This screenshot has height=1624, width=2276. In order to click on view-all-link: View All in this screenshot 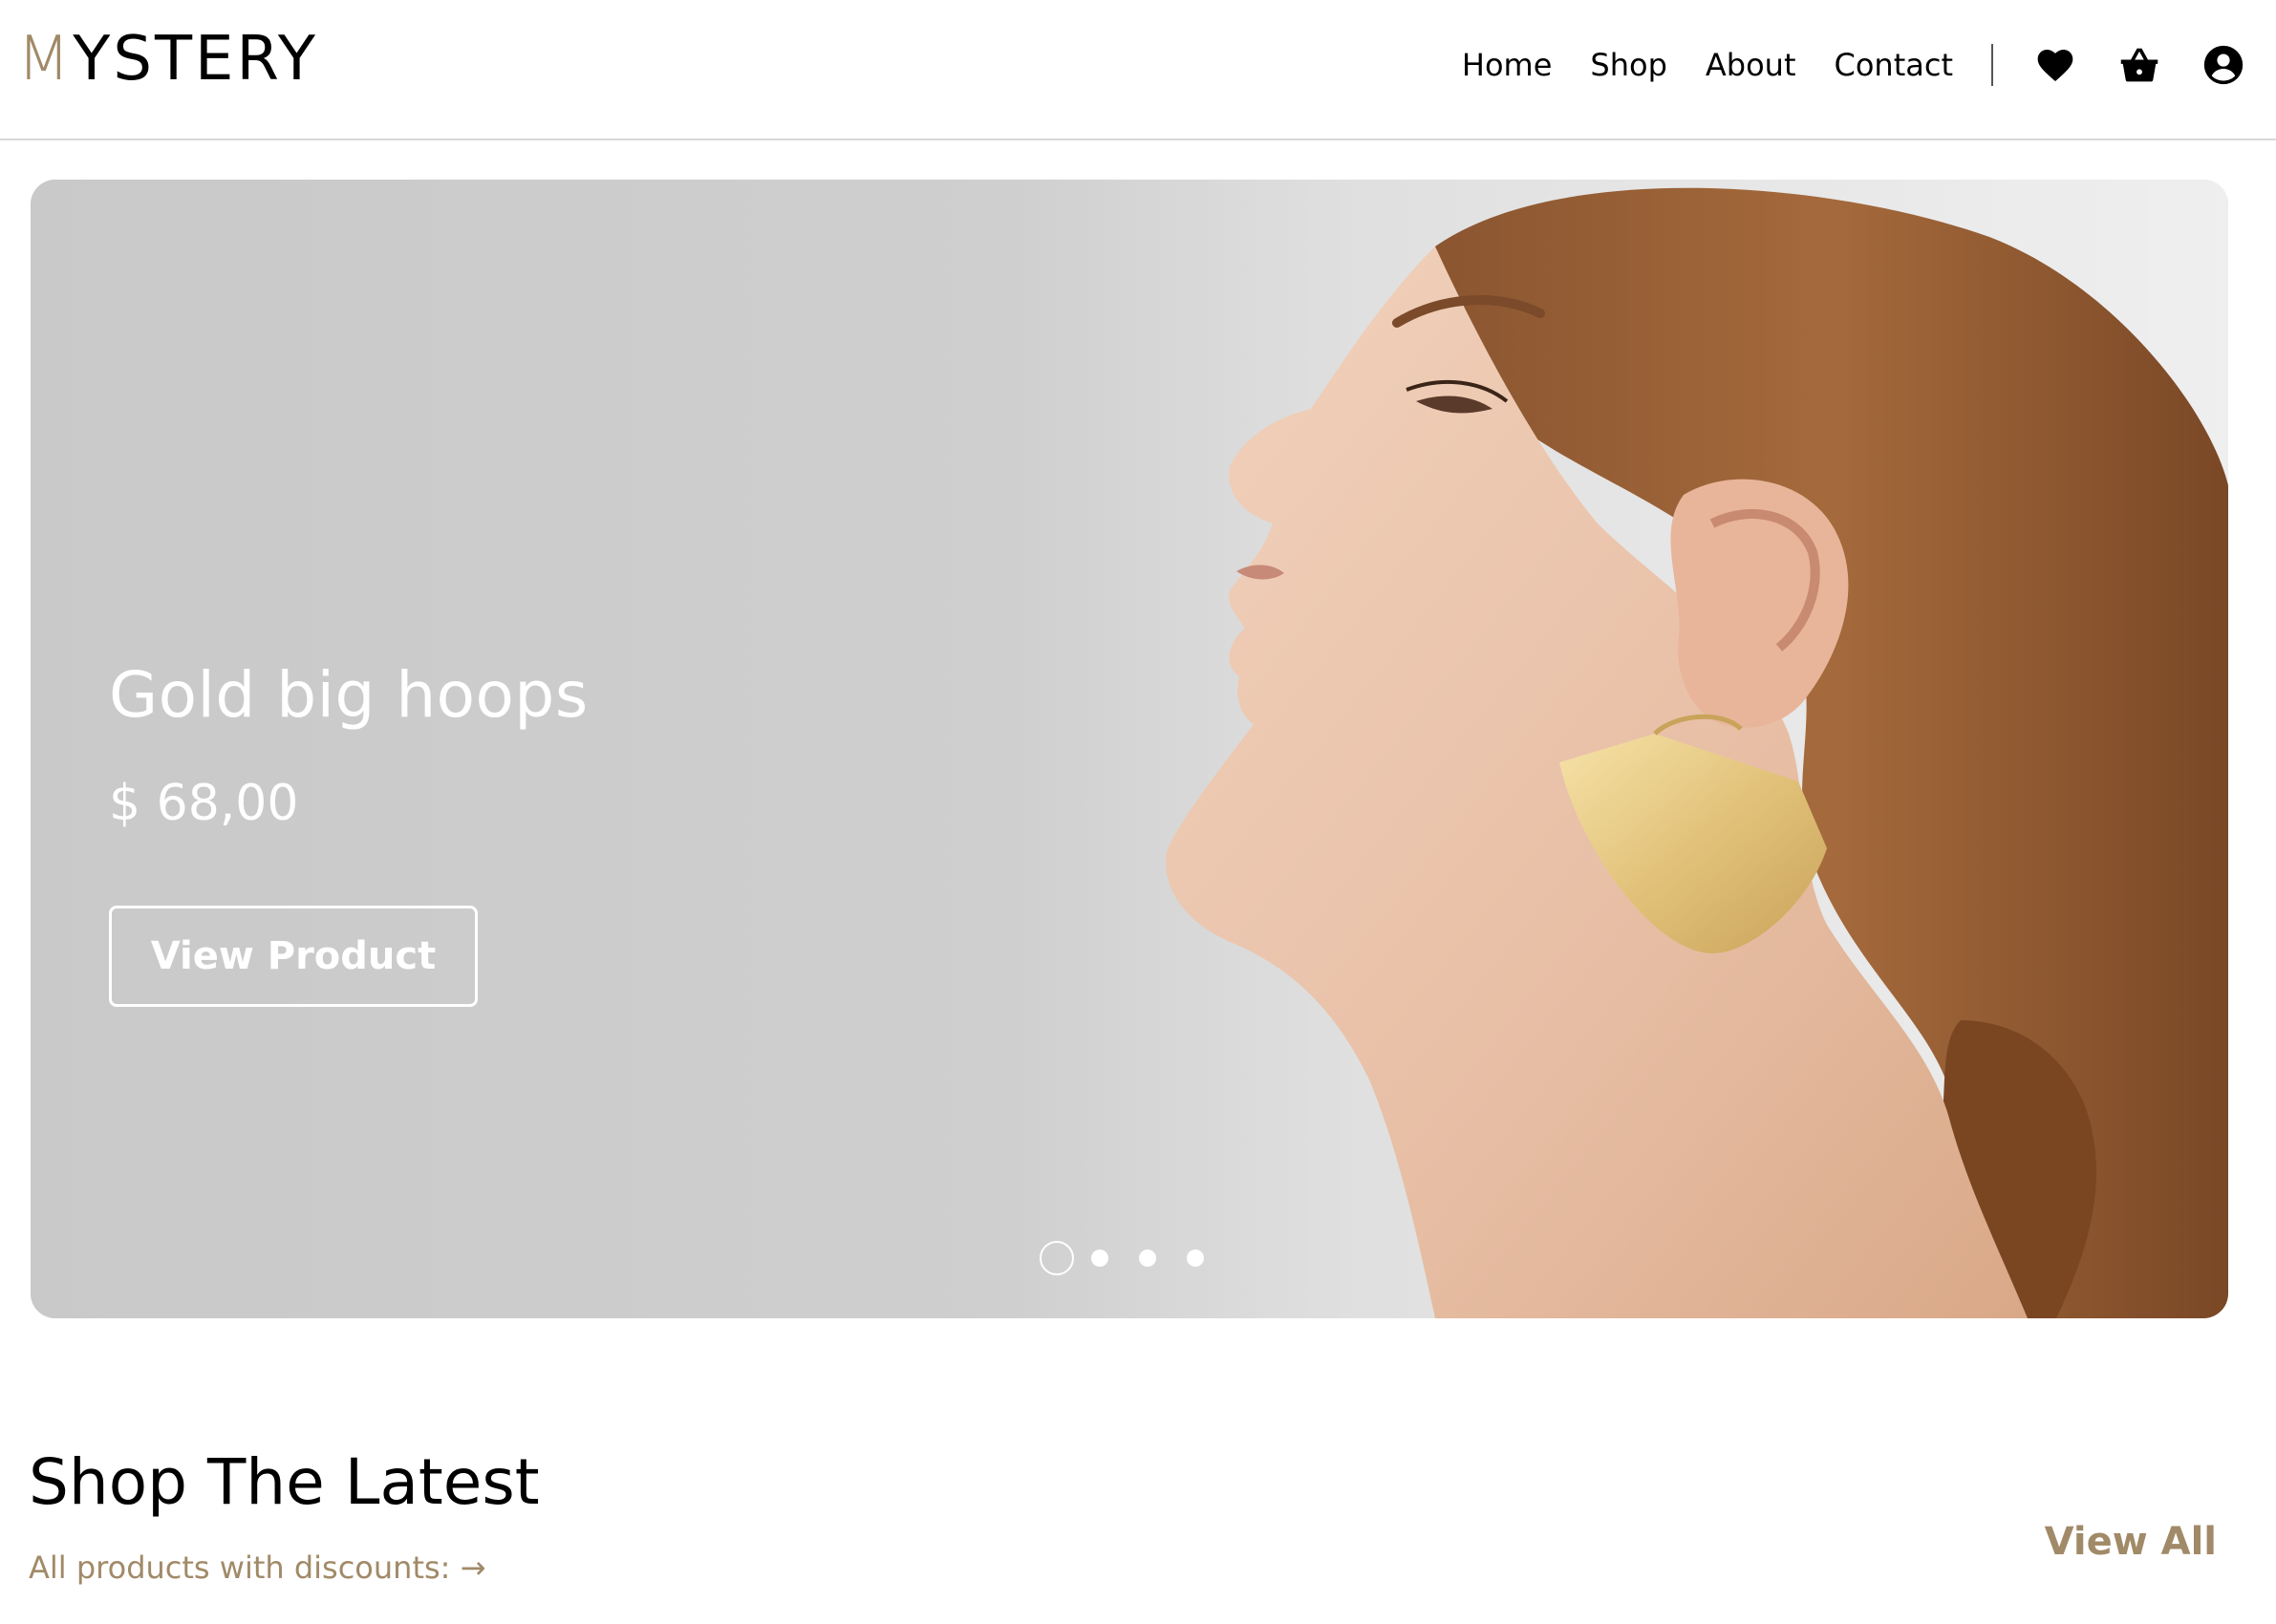, I will do `click(2131, 1542)`.